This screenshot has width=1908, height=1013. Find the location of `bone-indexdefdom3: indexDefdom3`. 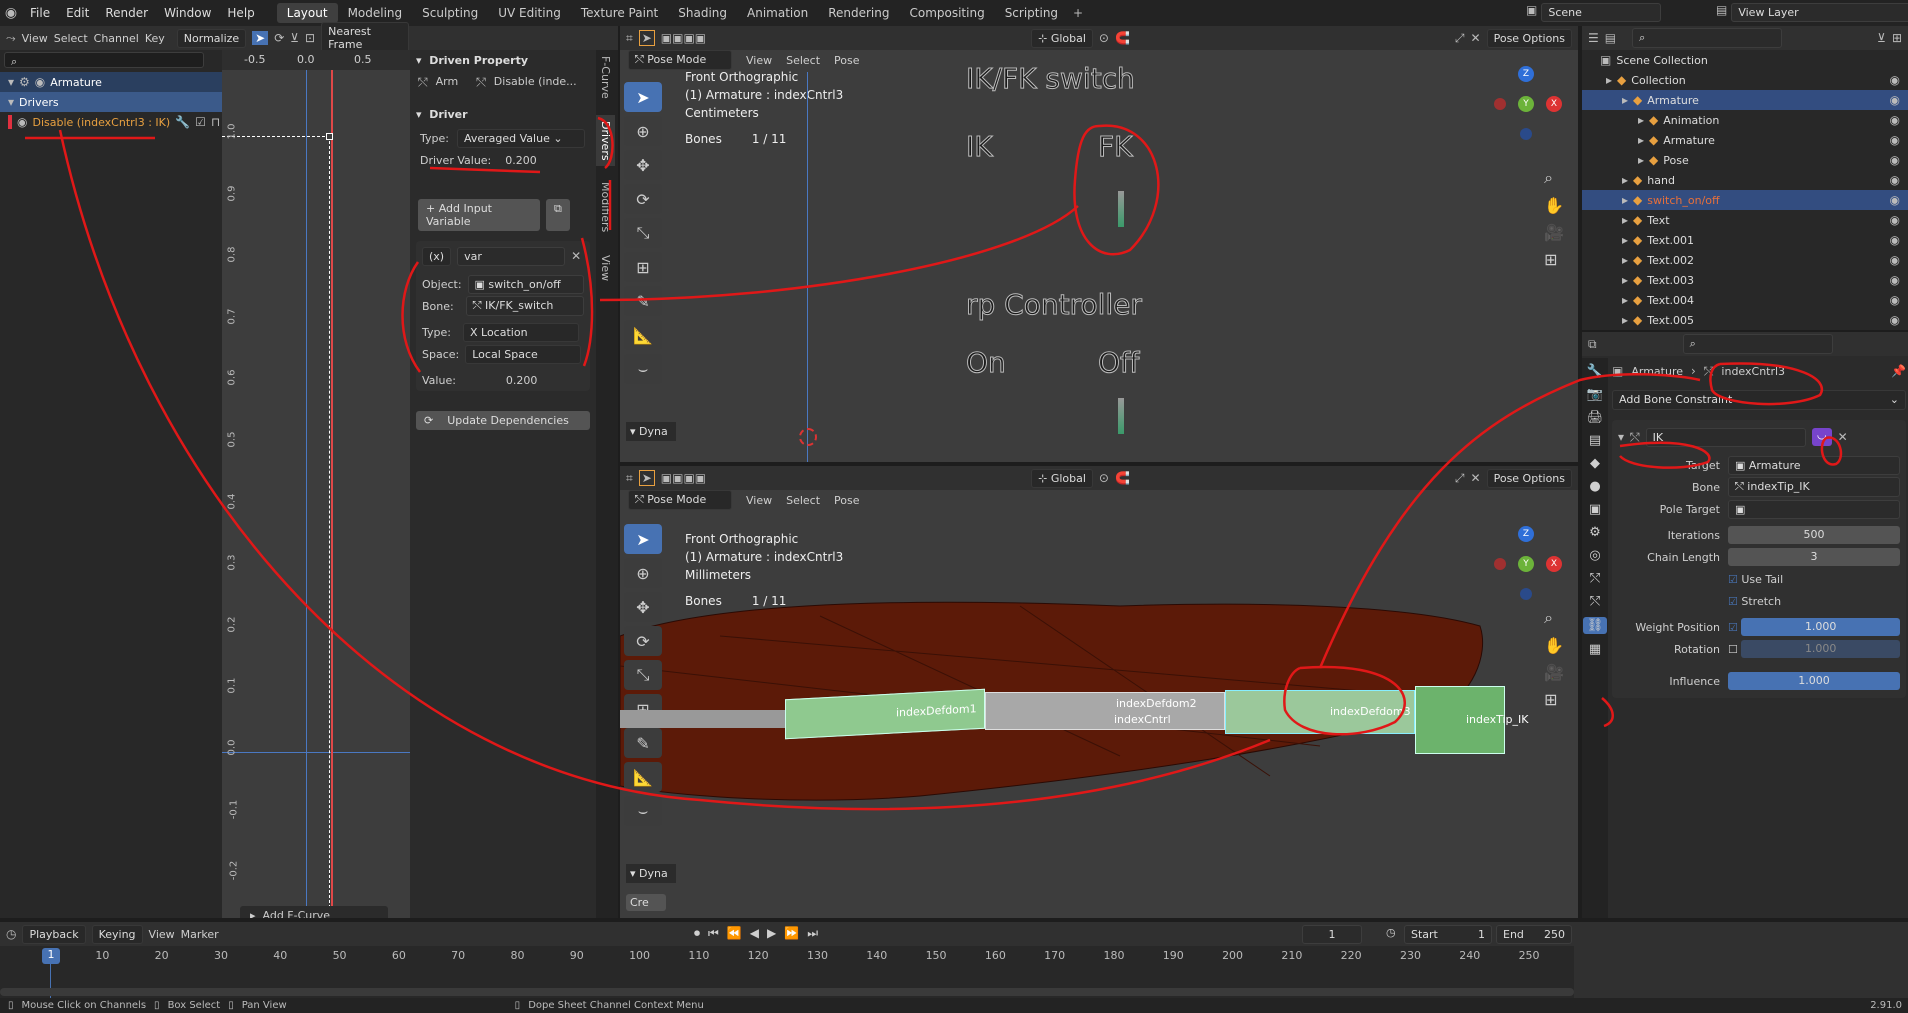

bone-indexdefdom3: indexDefdom3 is located at coordinates (1320, 712).